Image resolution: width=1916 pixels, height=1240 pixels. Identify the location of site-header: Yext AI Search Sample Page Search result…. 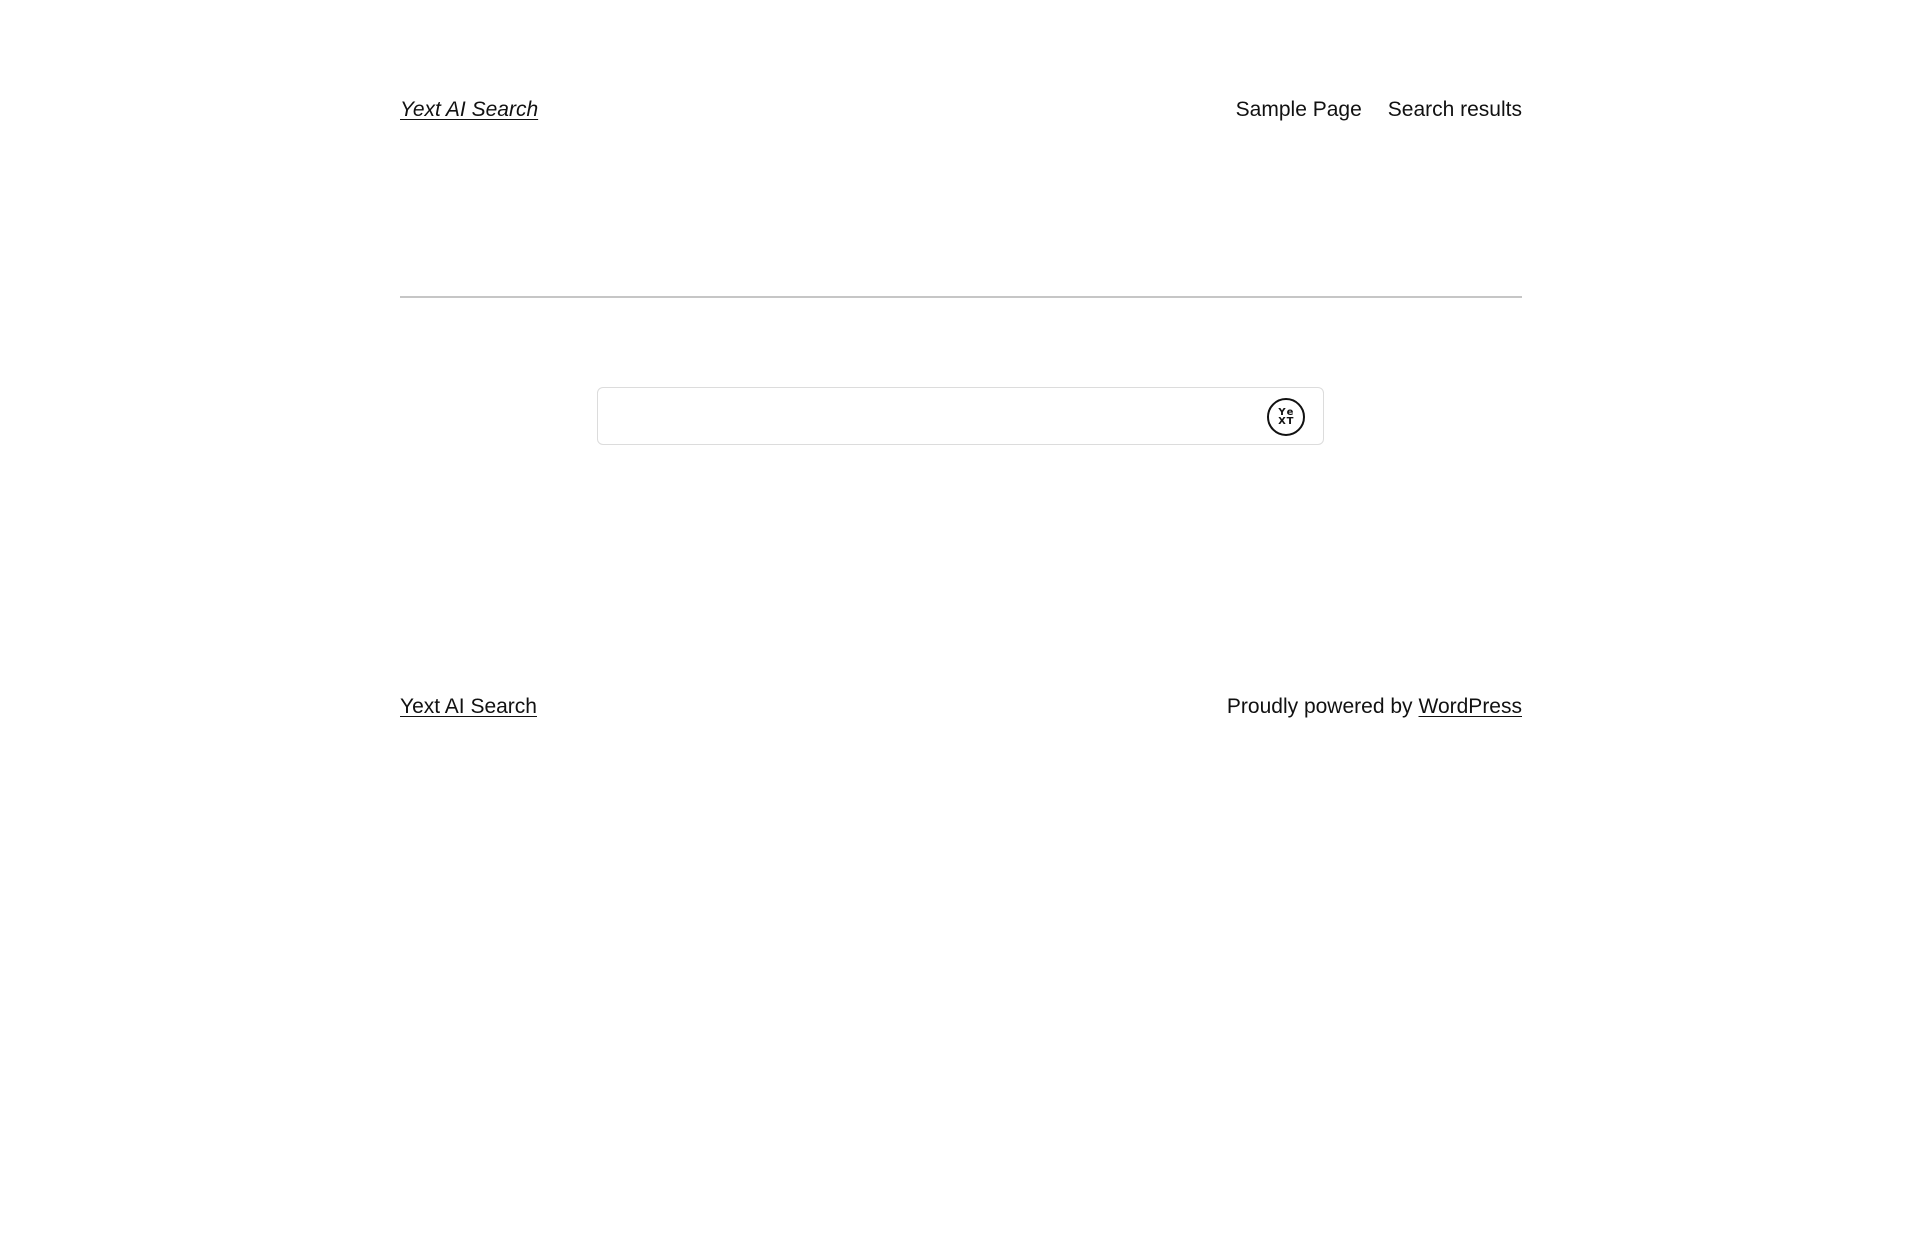
(961, 110).